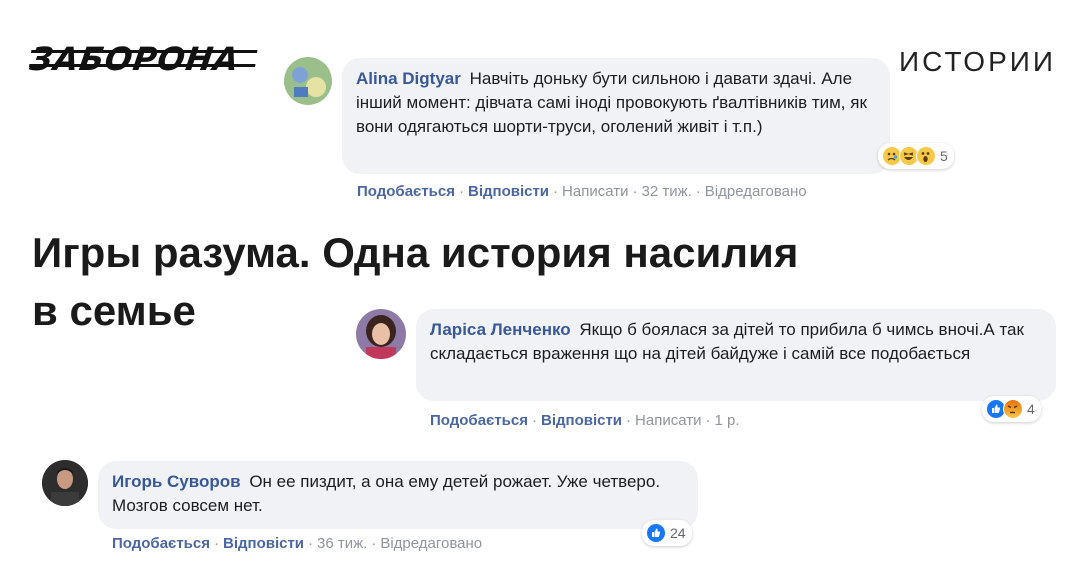 Image resolution: width=1080 pixels, height=580 pixels. What do you see at coordinates (944, 156) in the screenshot?
I see `reaction-count: 5` at bounding box center [944, 156].